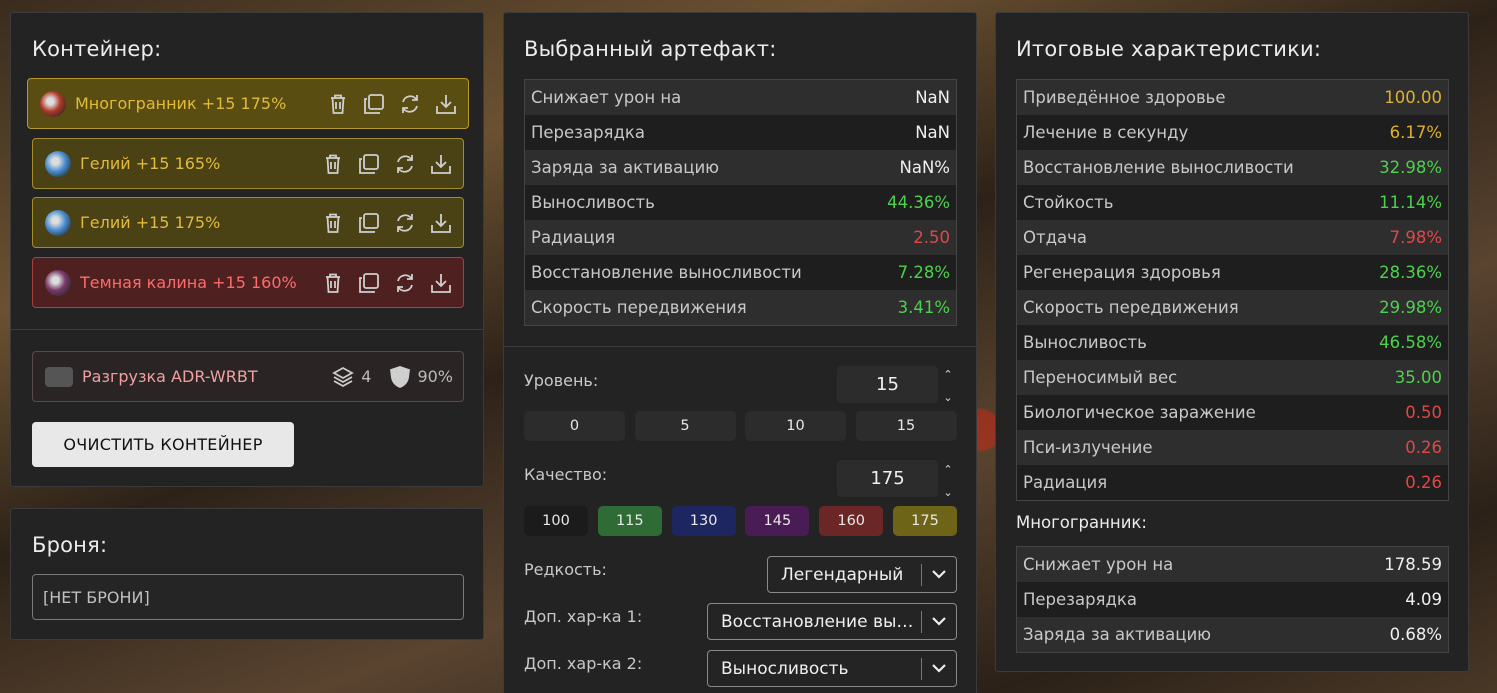  What do you see at coordinates (400, 377) in the screenshot?
I see `shield-icon` at bounding box center [400, 377].